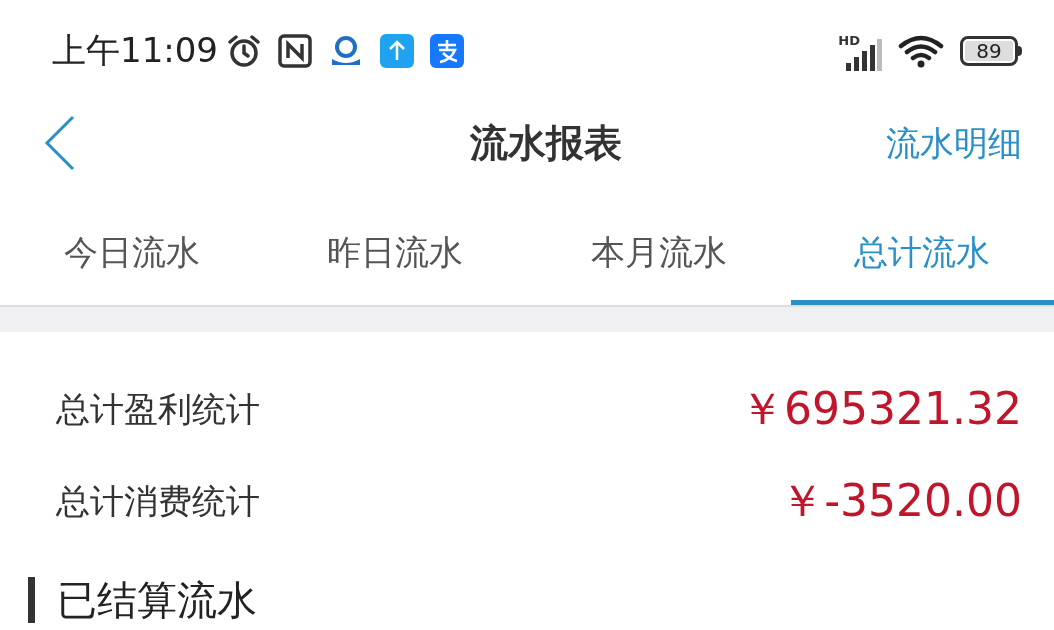 This screenshot has height=630, width=1054. What do you see at coordinates (295, 50) in the screenshot?
I see `nfc-icon` at bounding box center [295, 50].